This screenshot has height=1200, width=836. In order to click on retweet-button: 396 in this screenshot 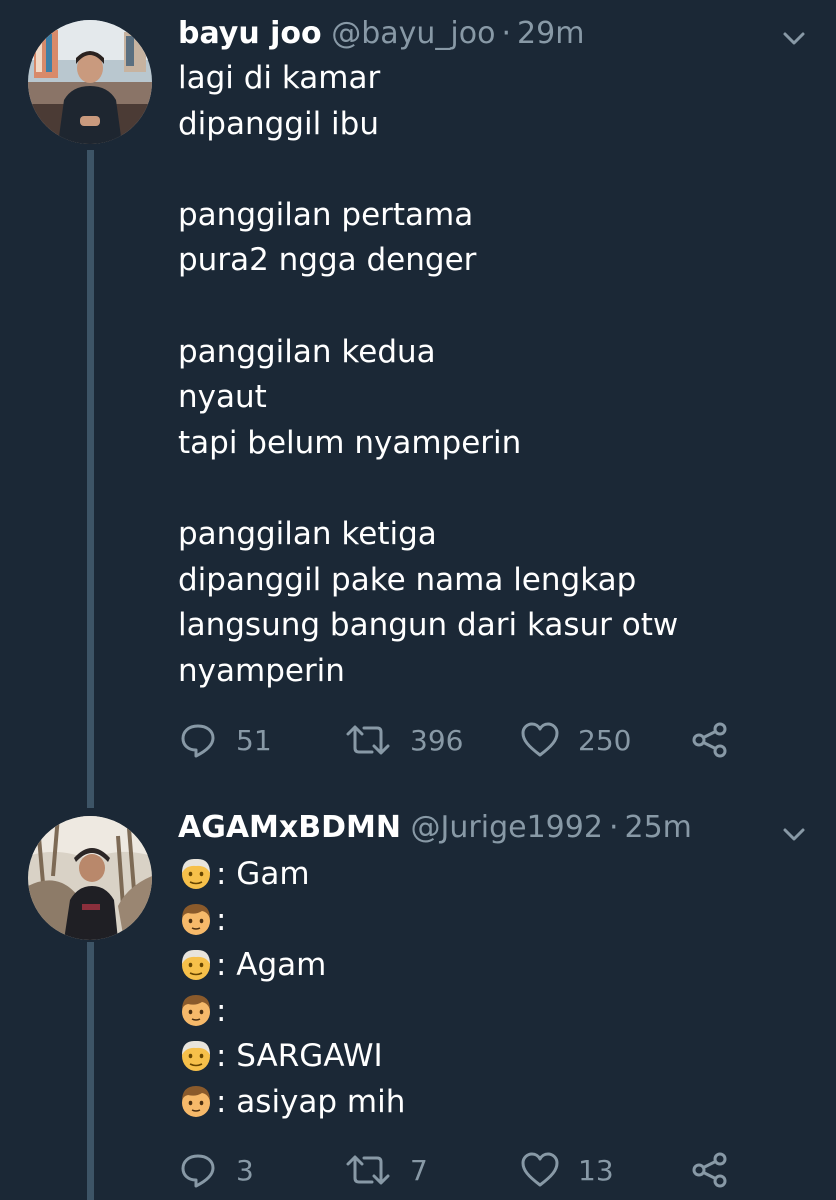, I will do `click(403, 740)`.